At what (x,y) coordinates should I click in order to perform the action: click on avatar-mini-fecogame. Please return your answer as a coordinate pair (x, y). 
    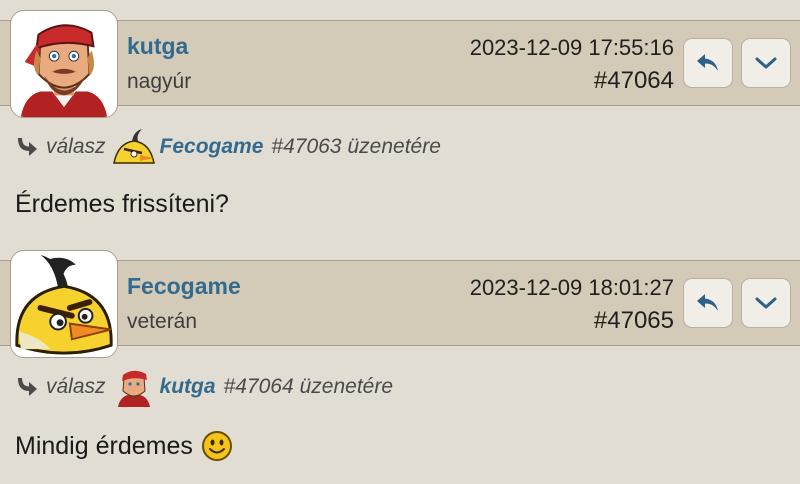
    Looking at the image, I should click on (133, 146).